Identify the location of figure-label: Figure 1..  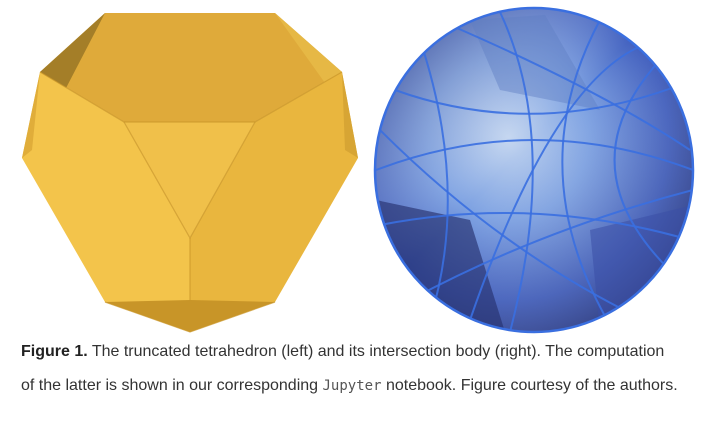
(54, 351).